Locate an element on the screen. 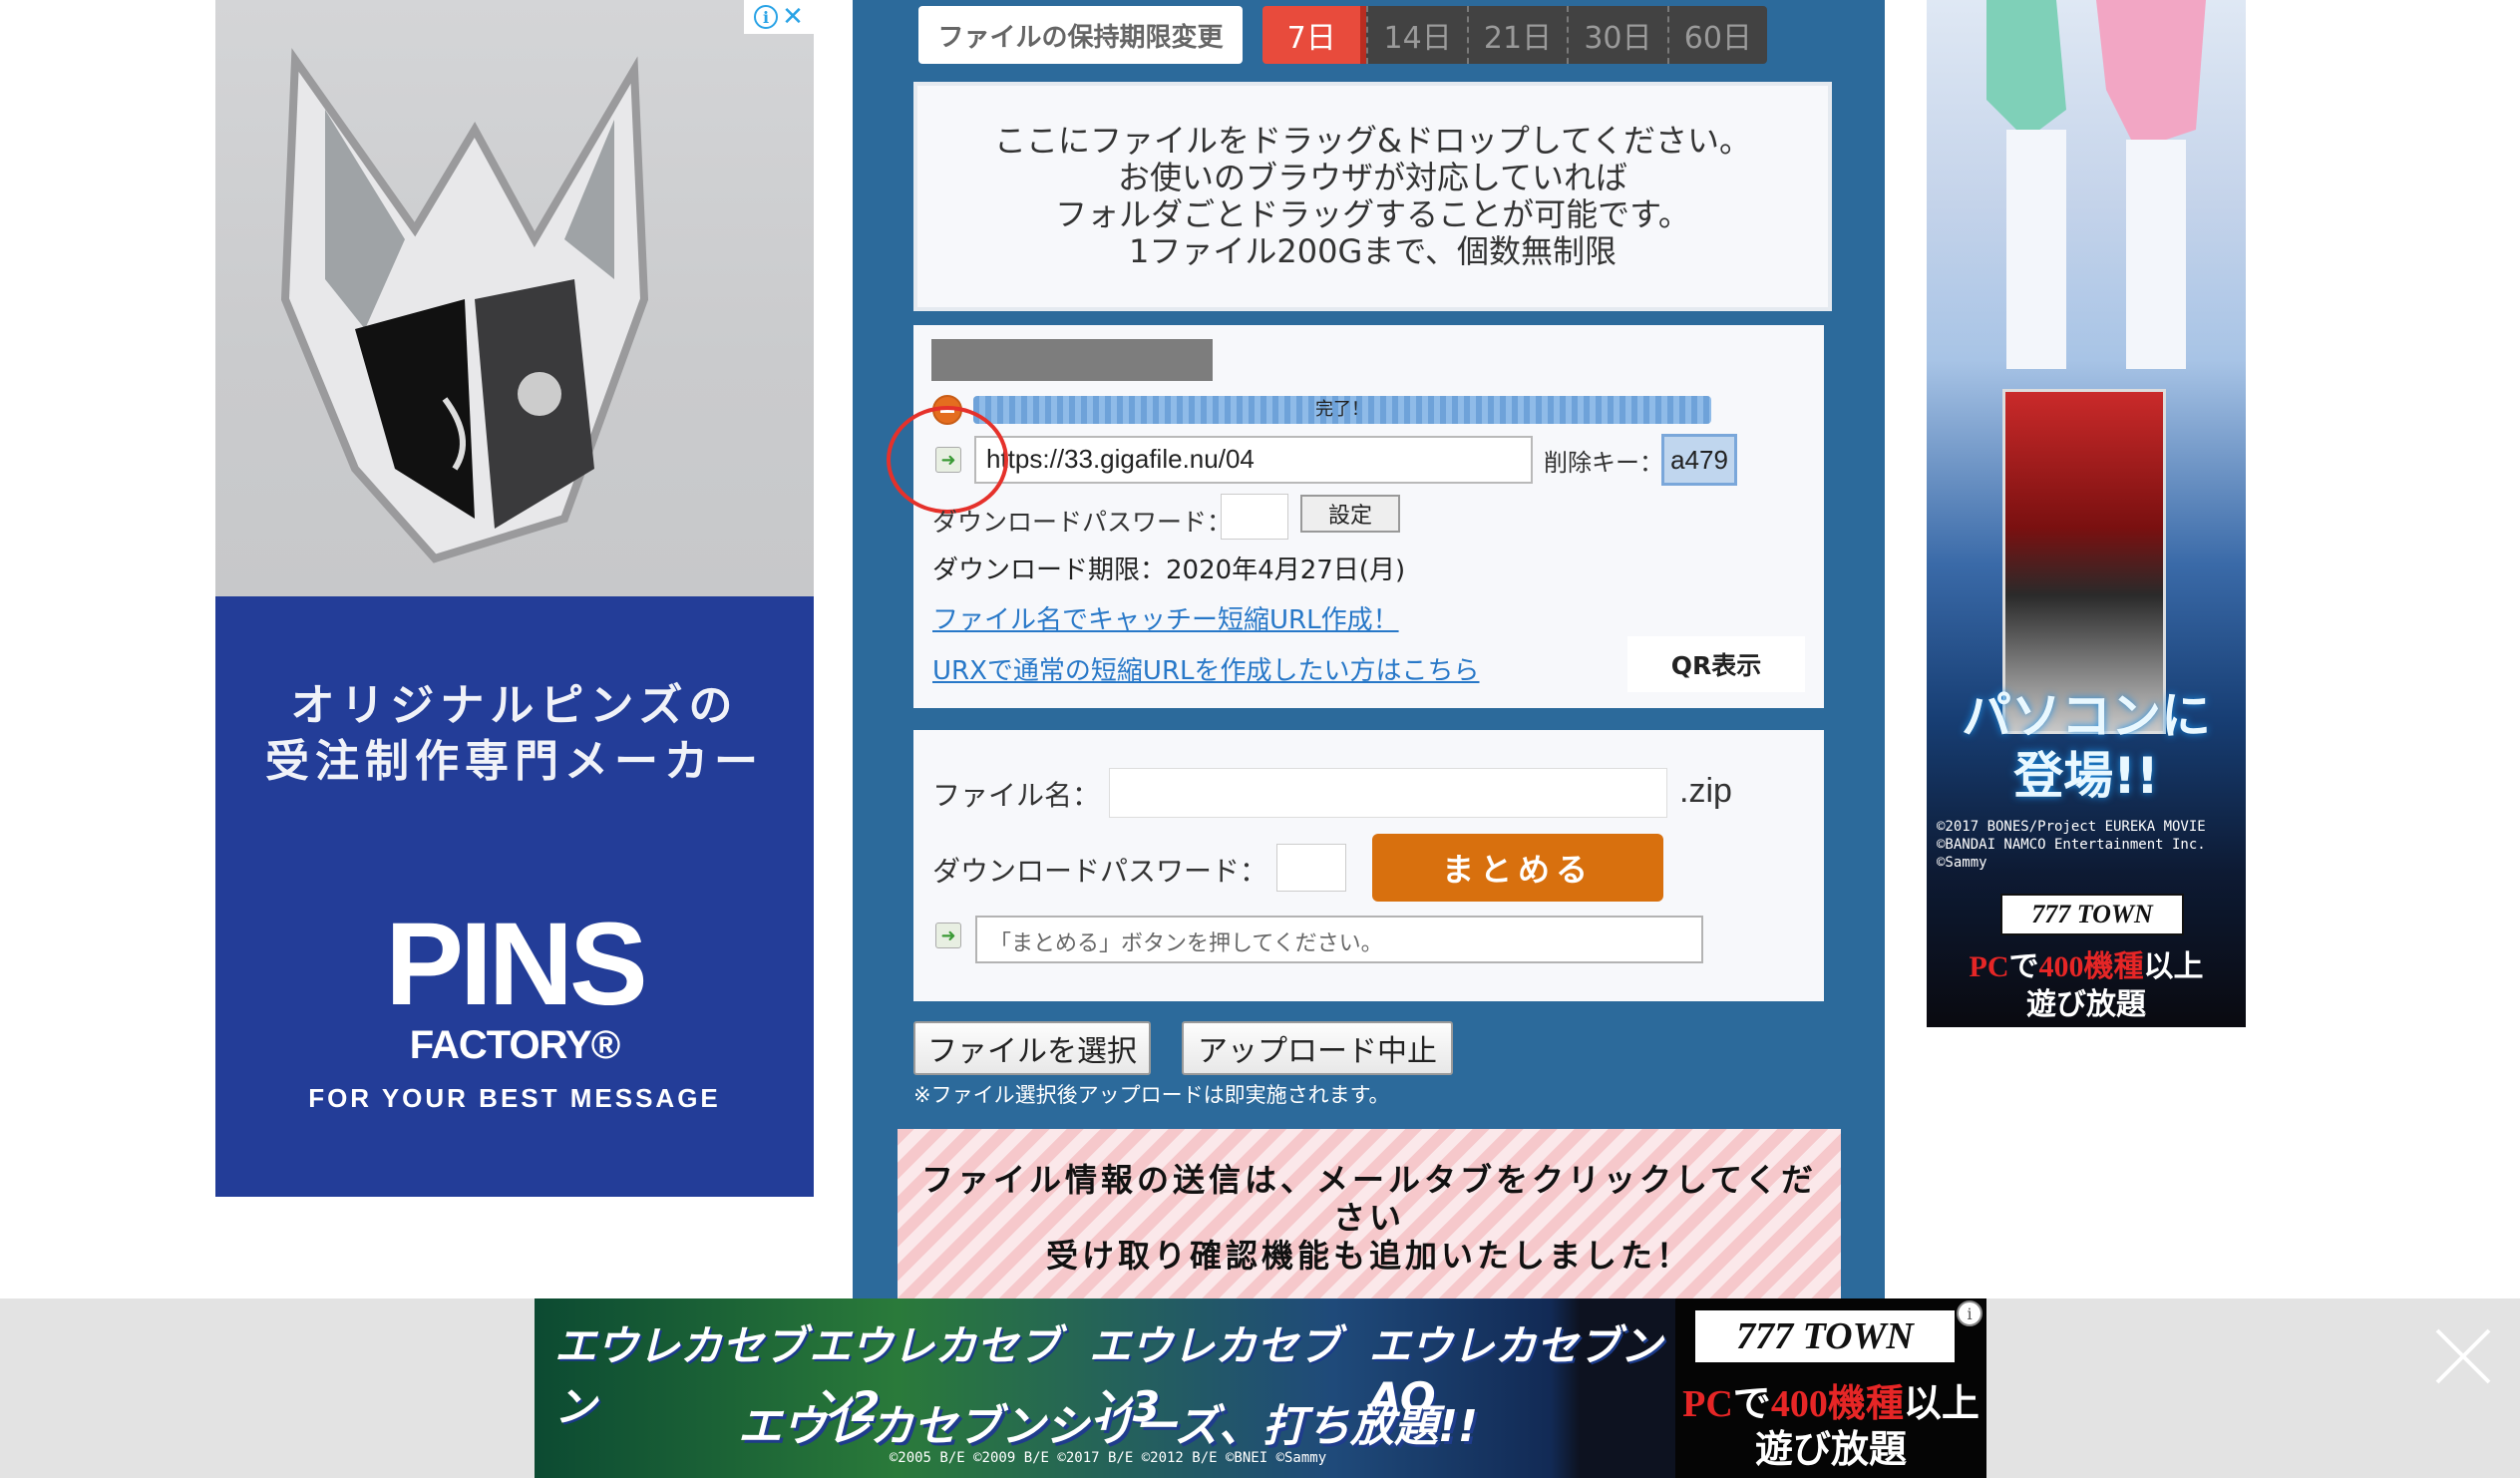 The height and width of the screenshot is (1478, 2520). ad-close-icon: ✕ is located at coordinates (793, 17).